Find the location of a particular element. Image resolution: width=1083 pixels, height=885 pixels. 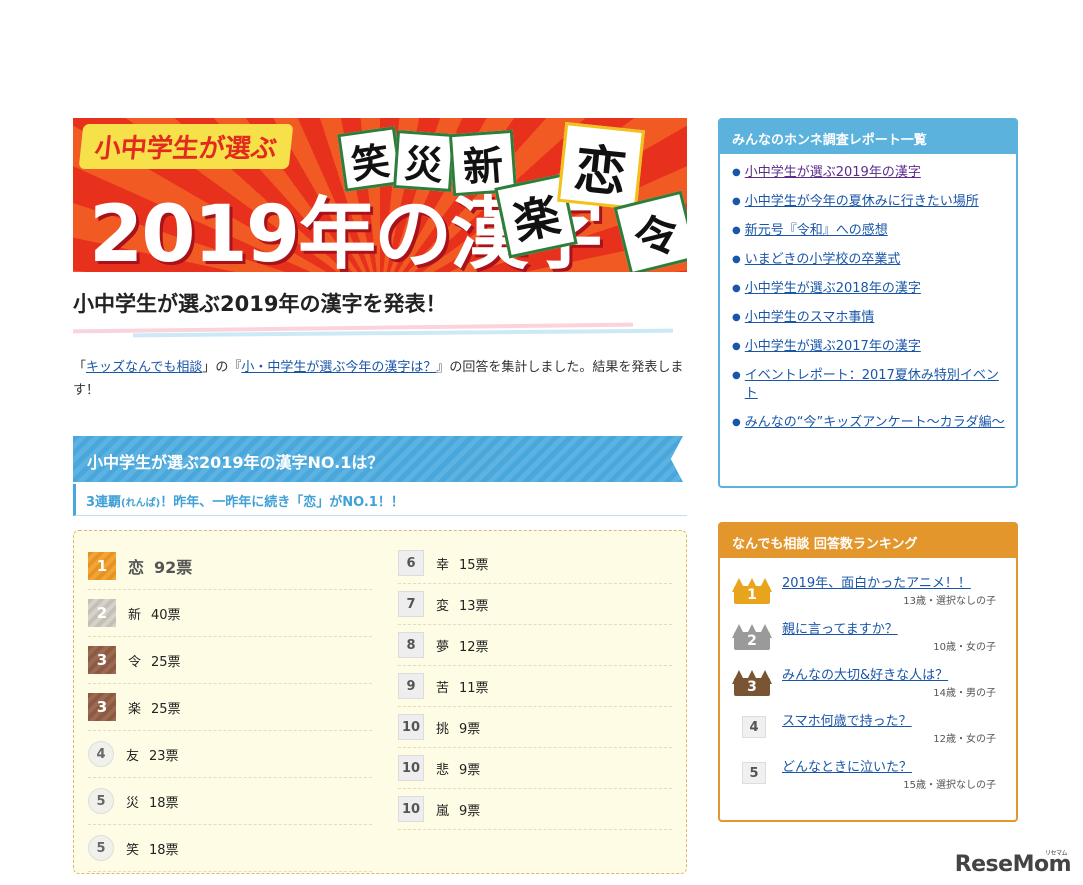

report-list-item: ● イベントレポート：2017夏休み特別イベント is located at coordinates (869, 385).